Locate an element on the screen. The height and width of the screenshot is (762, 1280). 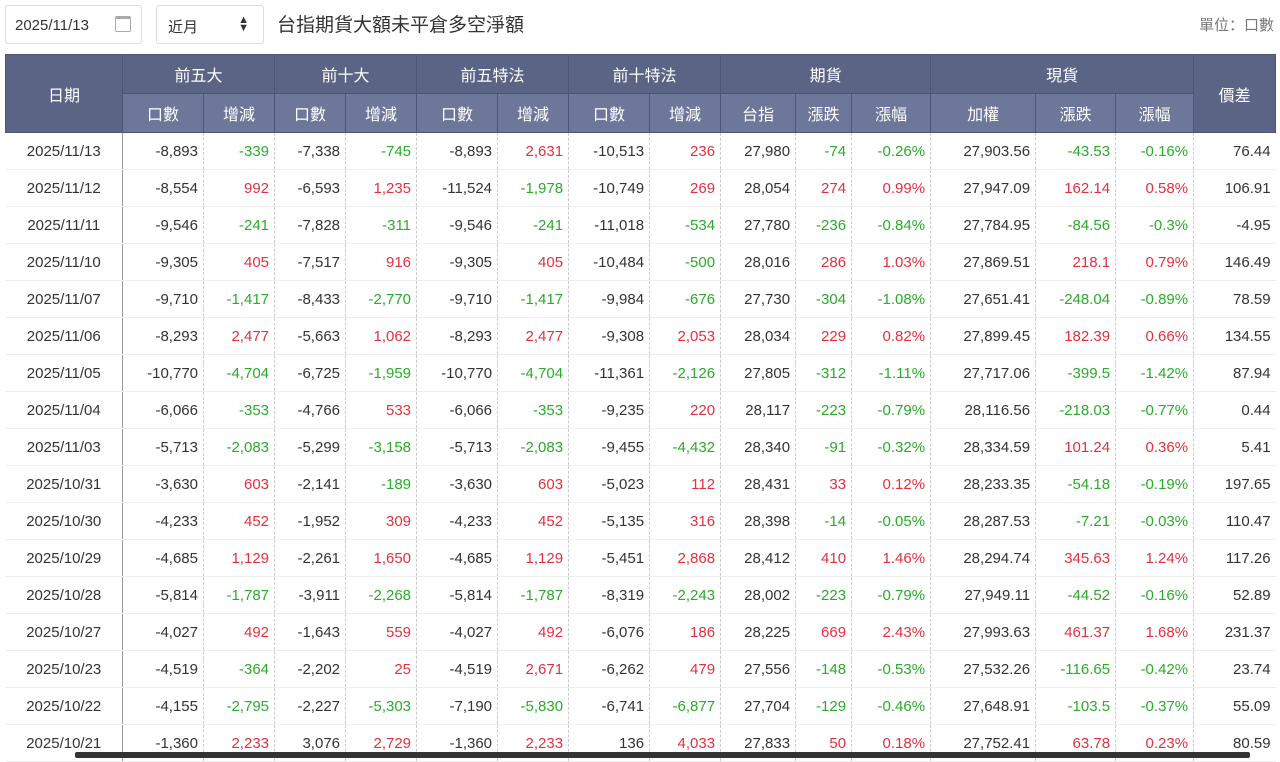
value-cell: 101.24 is located at coordinates (1076, 447).